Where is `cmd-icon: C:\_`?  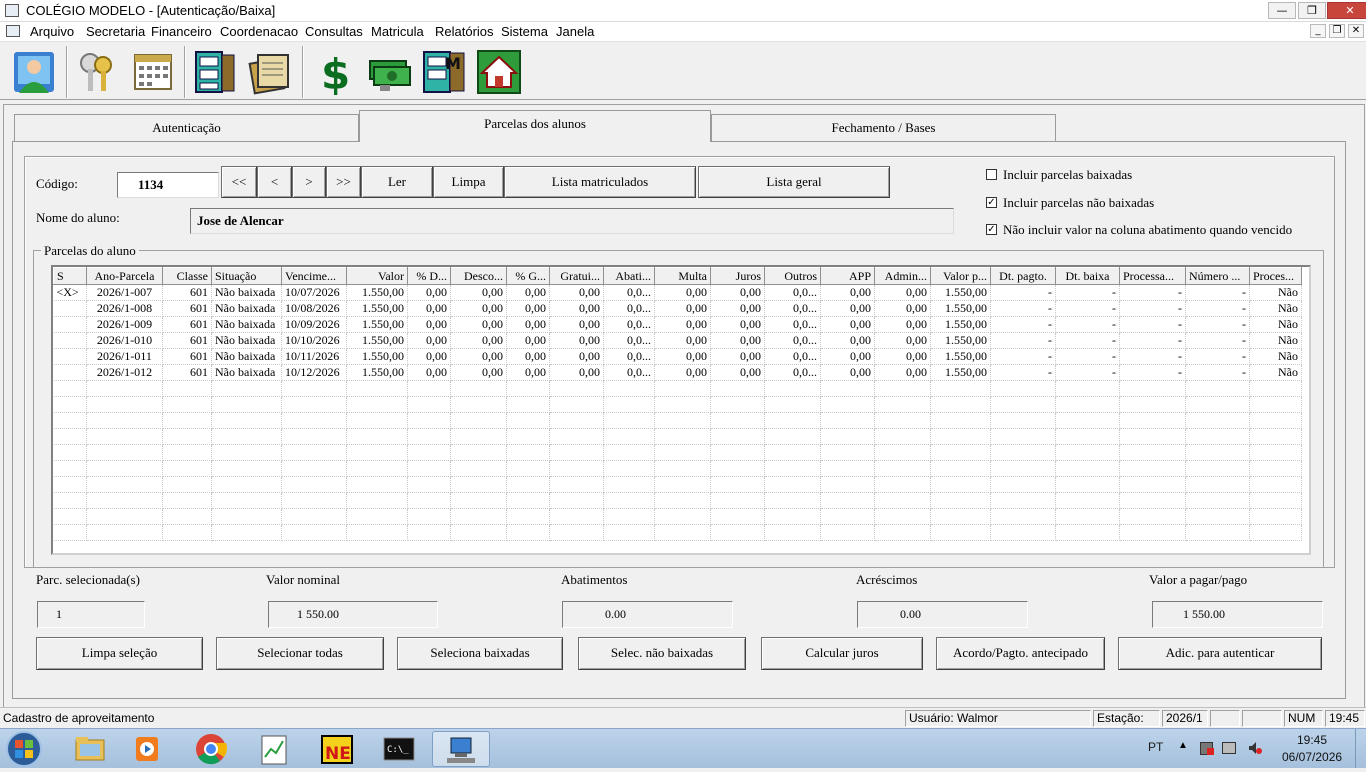 cmd-icon: C:\_ is located at coordinates (399, 749).